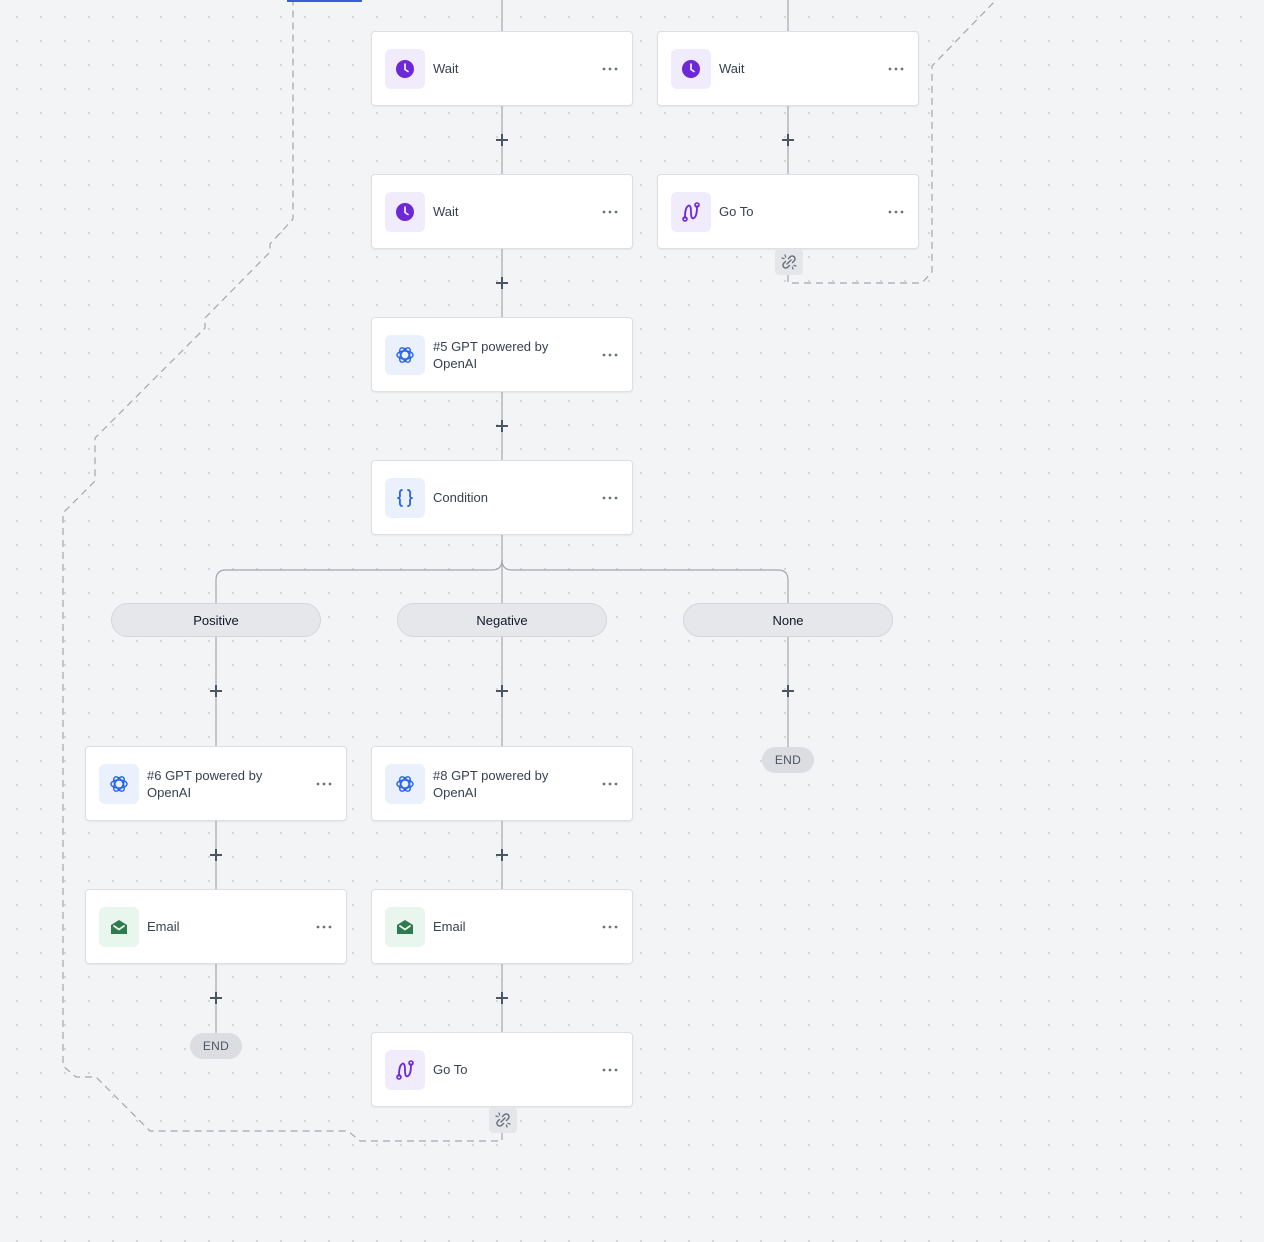 The width and height of the screenshot is (1264, 1242). I want to click on node-label: #5 GPT powered by OpenAI, so click(491, 354).